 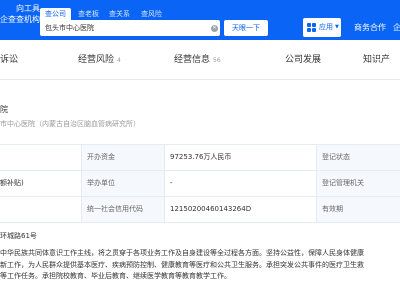 What do you see at coordinates (214, 28) in the screenshot?
I see `clear-icon: ✕` at bounding box center [214, 28].